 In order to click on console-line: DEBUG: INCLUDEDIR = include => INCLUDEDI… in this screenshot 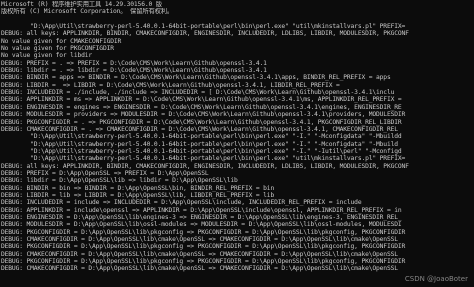, I will do `click(181, 203)`.